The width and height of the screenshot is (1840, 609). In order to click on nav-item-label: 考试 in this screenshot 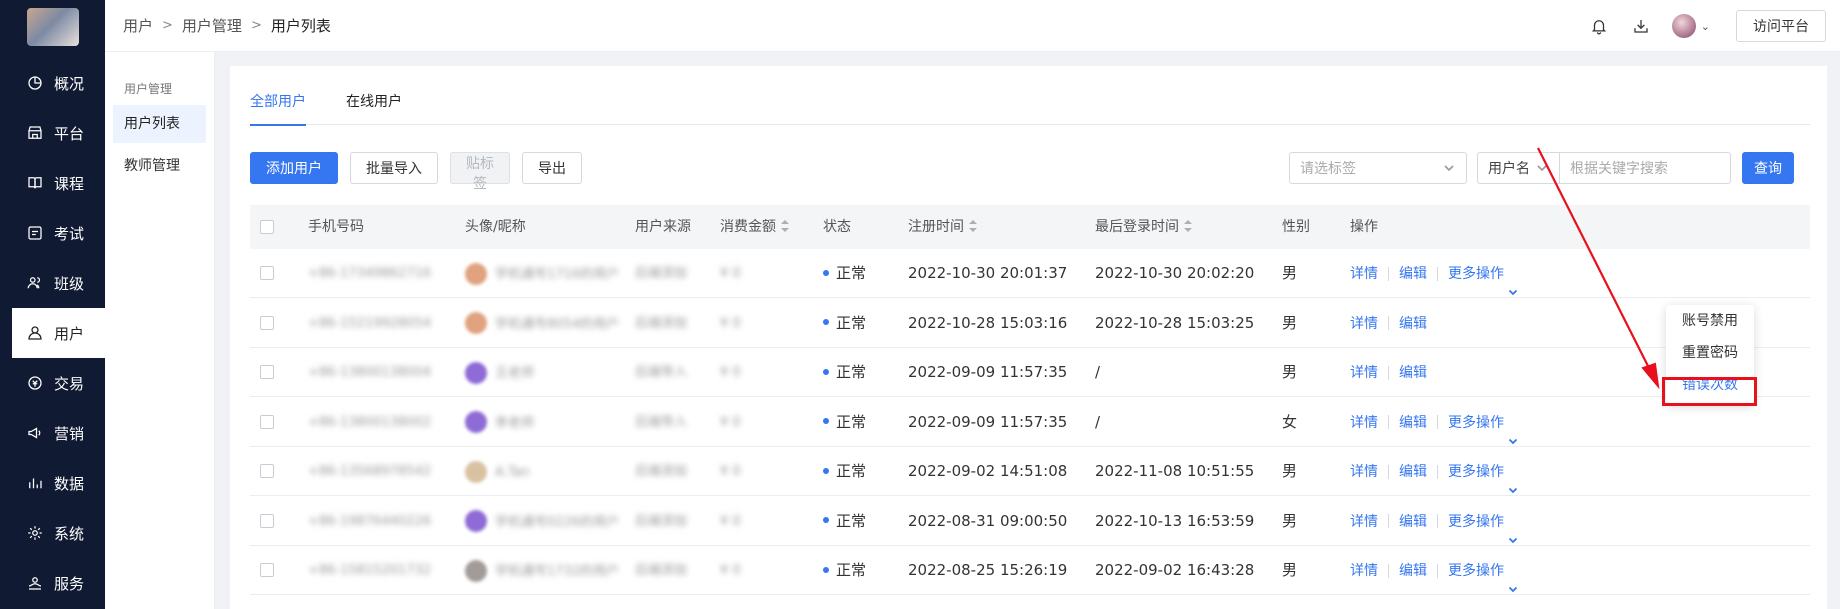, I will do `click(69, 233)`.